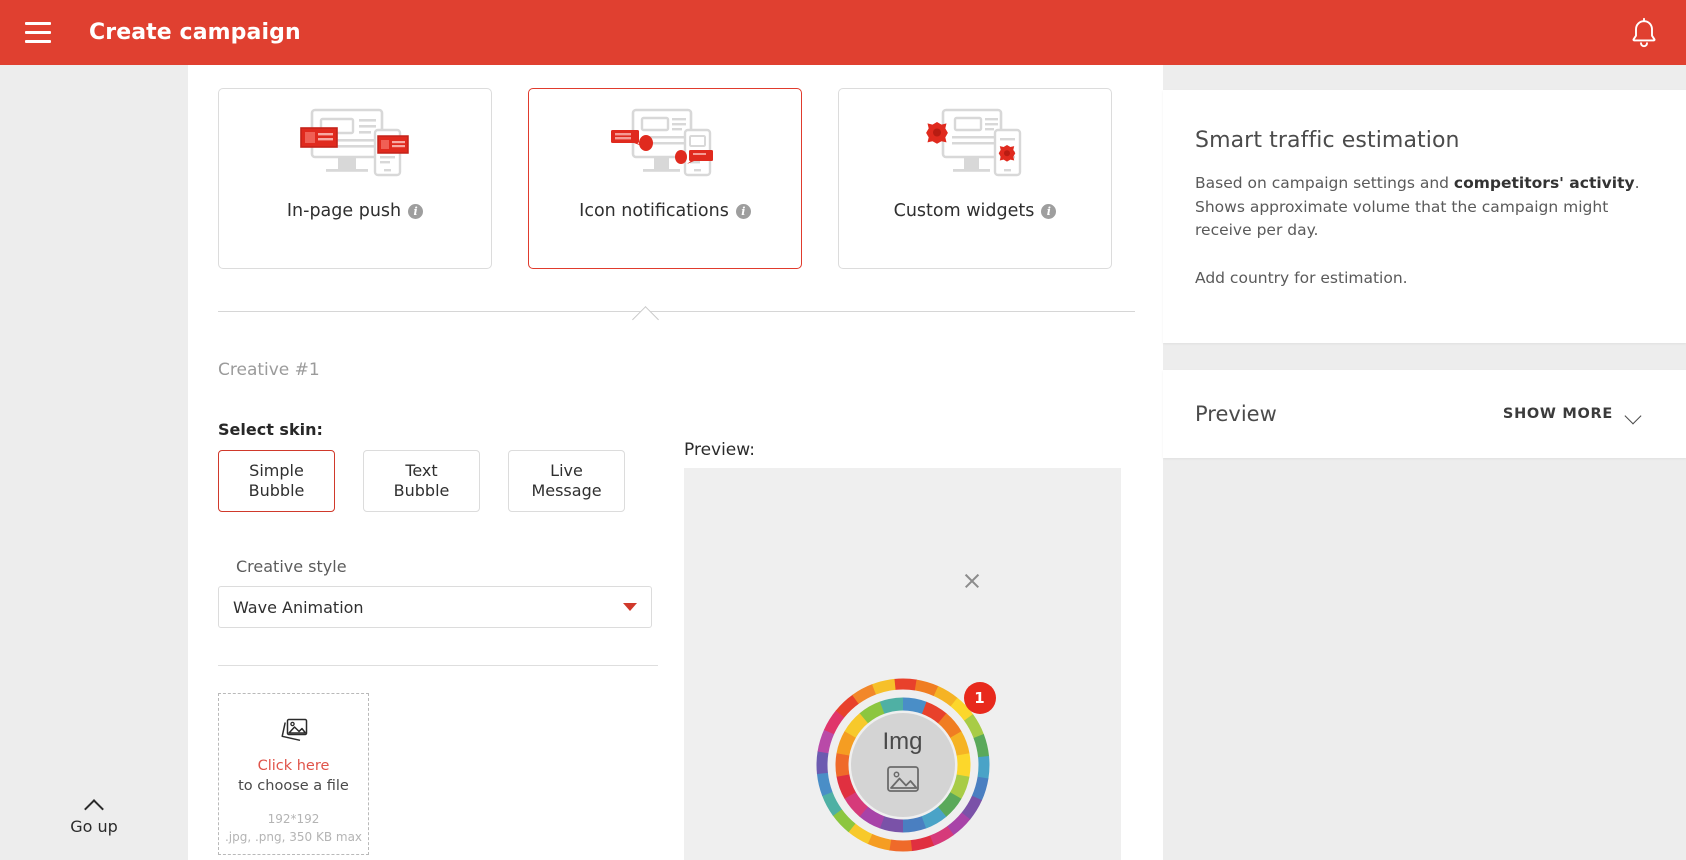  I want to click on select-skin-label: Select skin:, so click(270, 429).